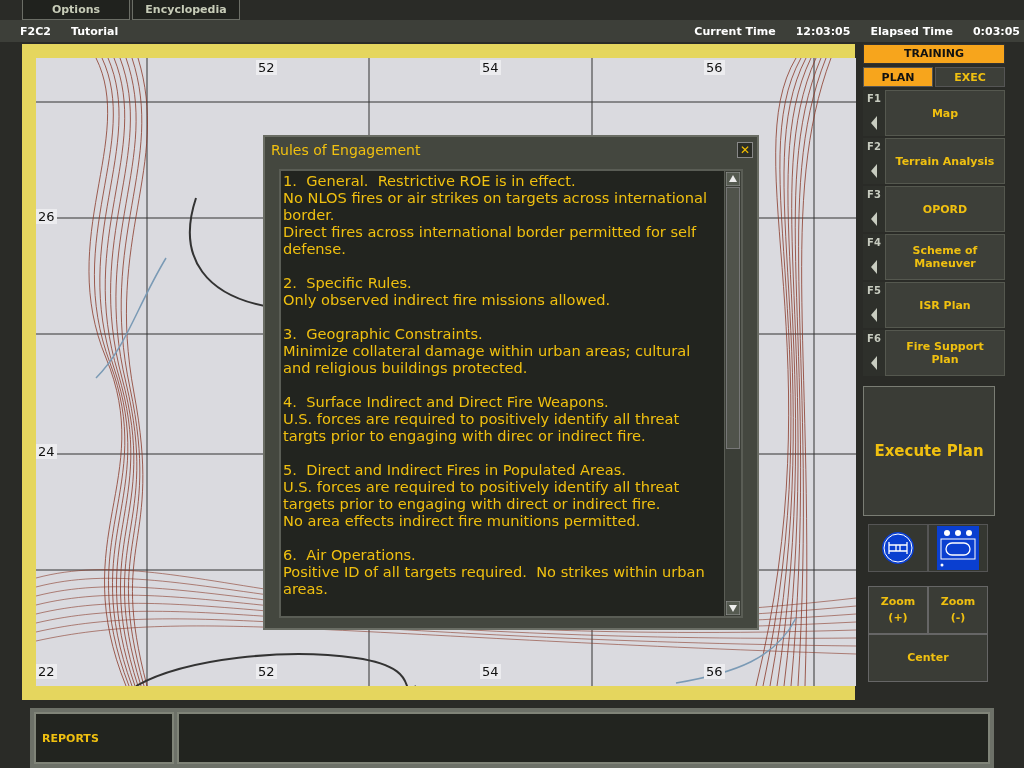  Describe the element at coordinates (929, 451) in the screenshot. I see `execute-plan-button: Execute Plan` at that location.